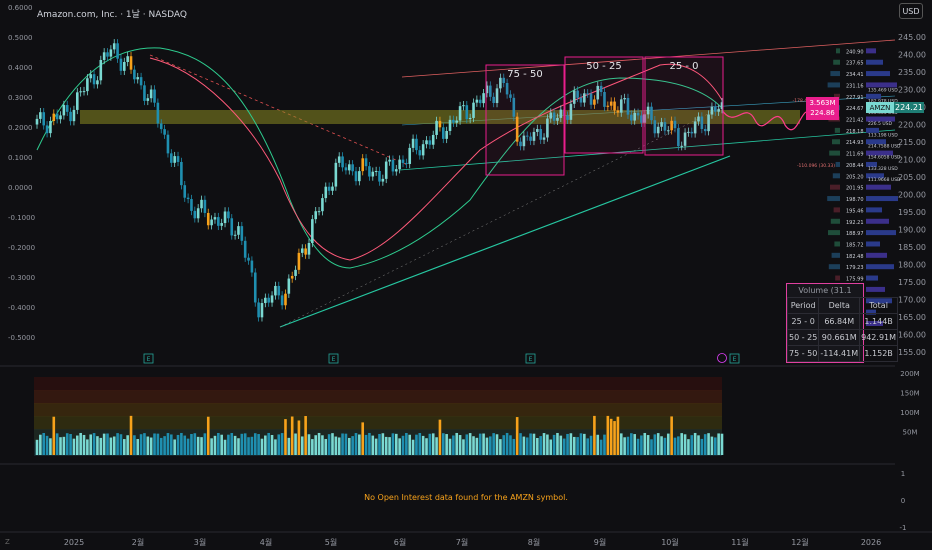 The height and width of the screenshot is (550, 932). I want to click on period-cell: 25 - 0, so click(803, 321).